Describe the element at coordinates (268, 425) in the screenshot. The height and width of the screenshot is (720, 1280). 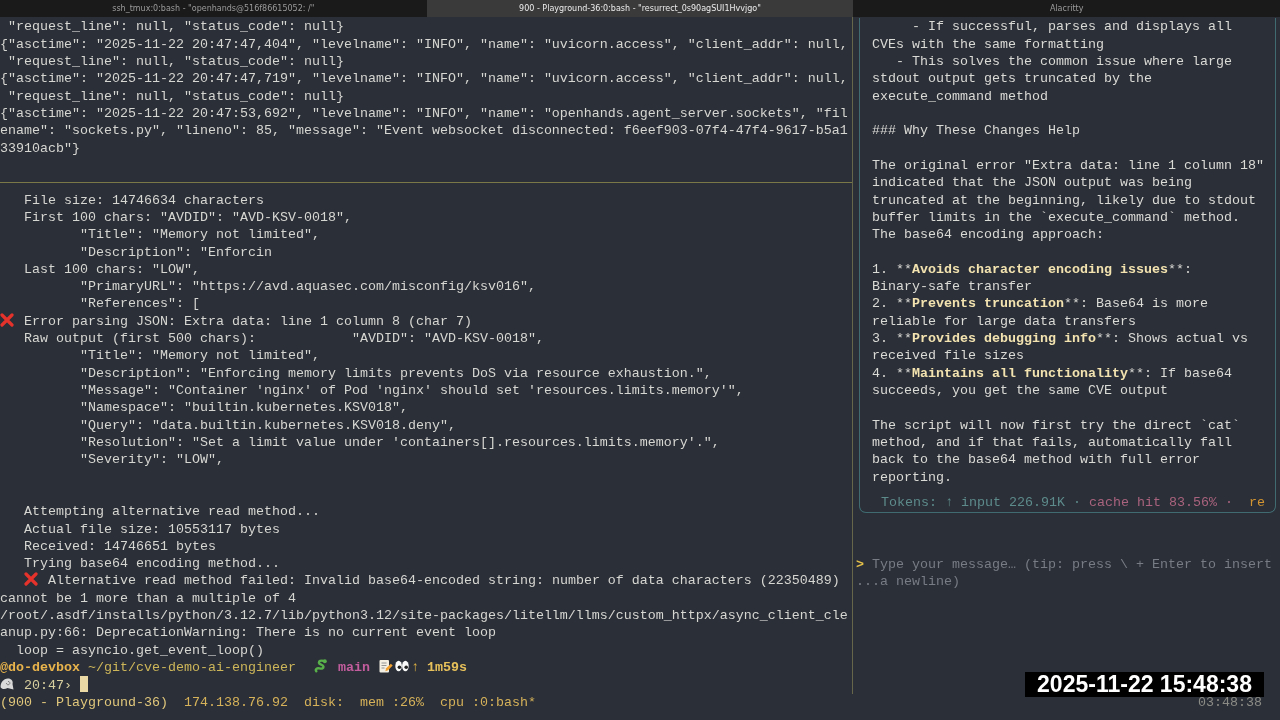
I see `output-line: "Query": "data.builtin.kubernetes.KSV018.deny",` at that location.